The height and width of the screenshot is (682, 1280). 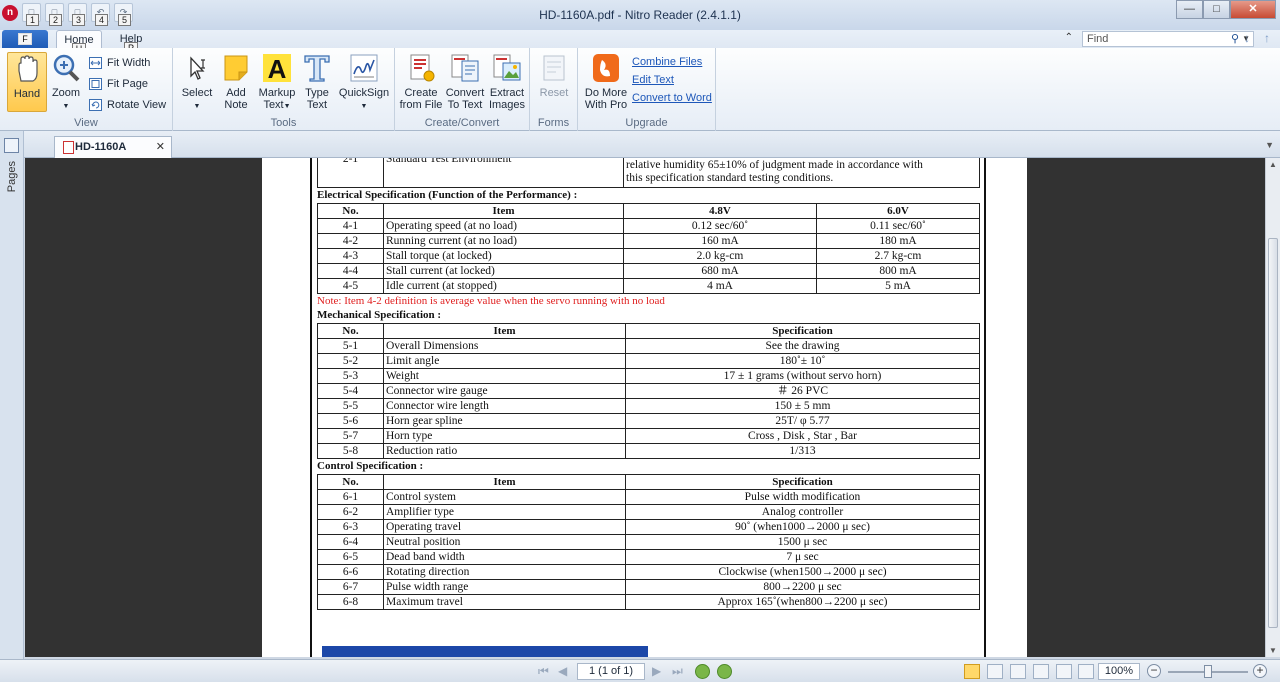 What do you see at coordinates (972, 671) in the screenshot?
I see `single-page-view-icon` at bounding box center [972, 671].